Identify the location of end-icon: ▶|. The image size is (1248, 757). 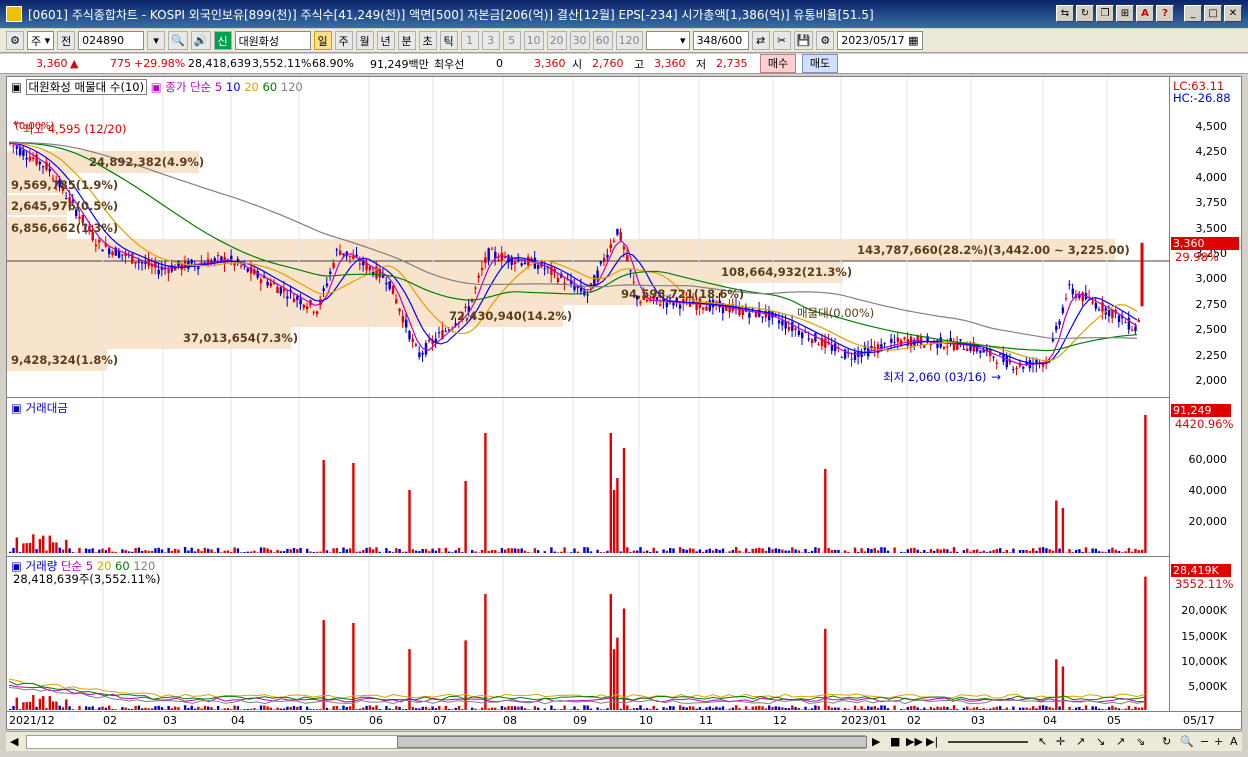
(932, 741).